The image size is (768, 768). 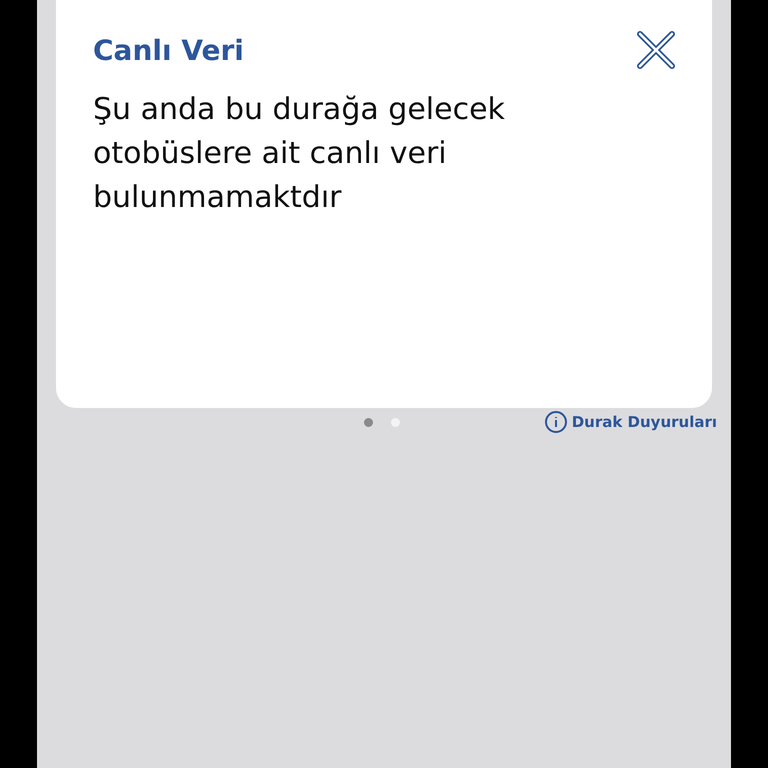 I want to click on dialog-message: Şu anda bu durağa gelecek otobüslere ait canlı veri bulunmamaktdır, so click(x=299, y=154).